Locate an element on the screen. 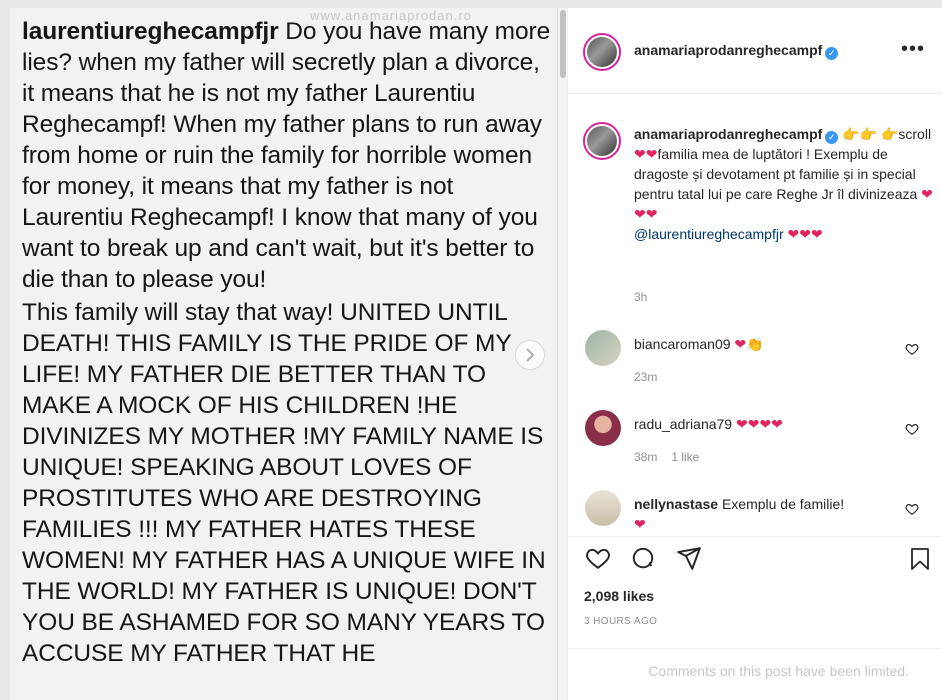 The image size is (942, 700). comment-text: Exemplu de familie! is located at coordinates (783, 504).